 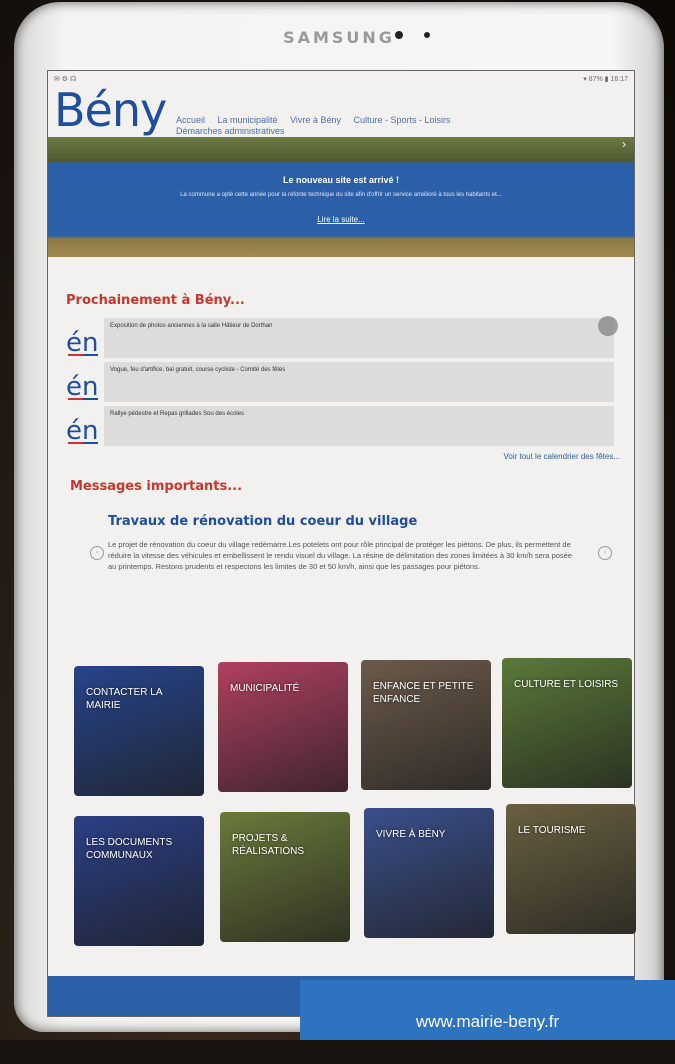 I want to click on chevron-left-icon: ‹, so click(x=97, y=553).